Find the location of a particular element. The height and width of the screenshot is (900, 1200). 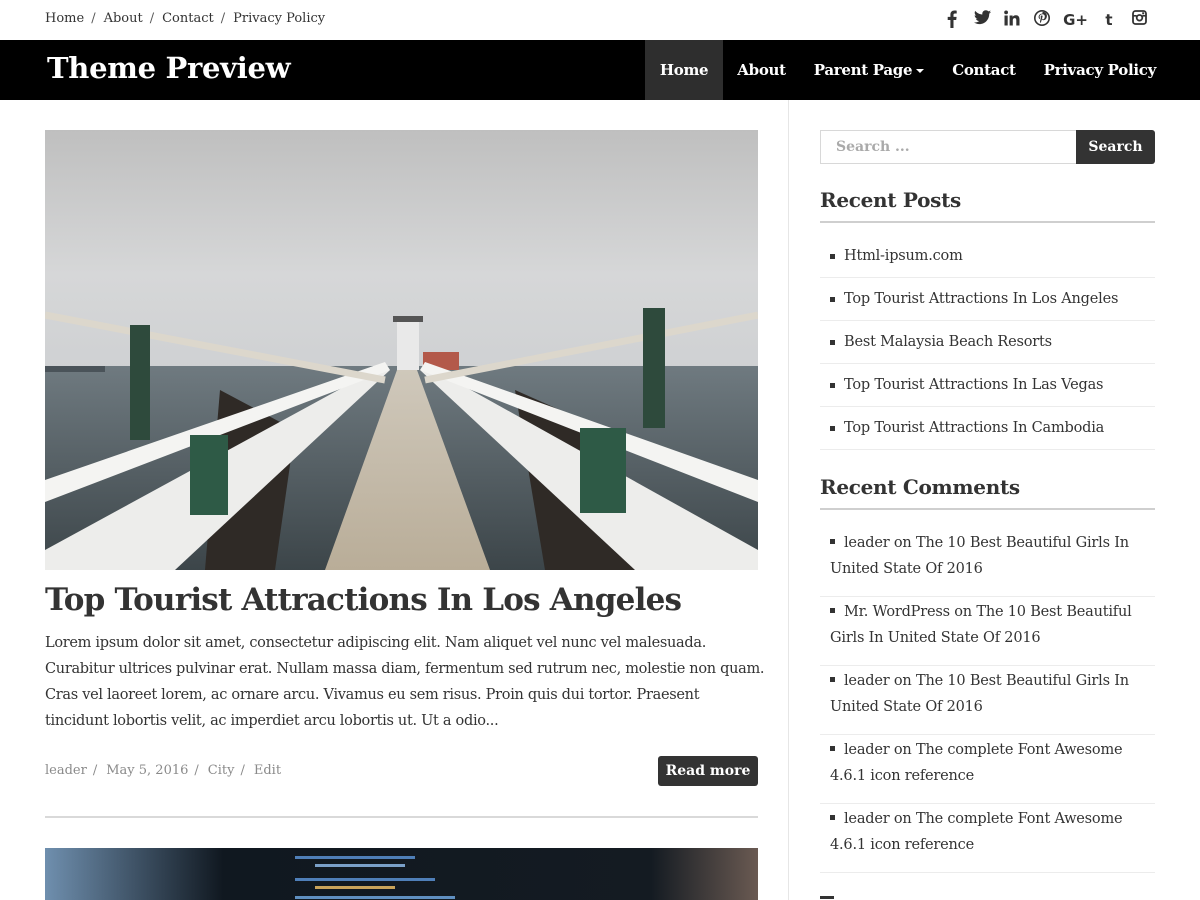

twitter-icon is located at coordinates (982, 20).